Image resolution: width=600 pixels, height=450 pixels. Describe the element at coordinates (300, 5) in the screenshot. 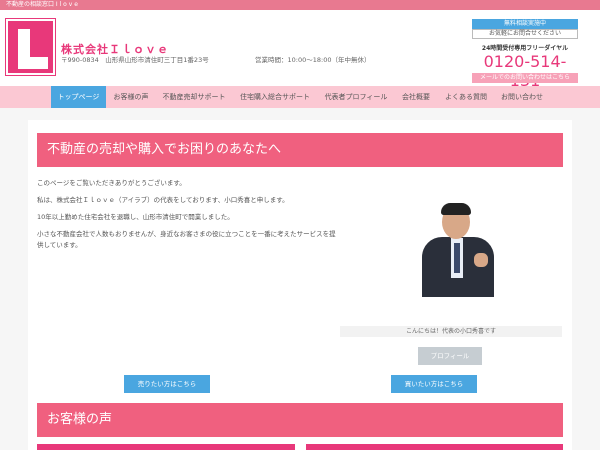

I see `top-announcement-bar: 不動産の相談窓口 I l o v e` at that location.